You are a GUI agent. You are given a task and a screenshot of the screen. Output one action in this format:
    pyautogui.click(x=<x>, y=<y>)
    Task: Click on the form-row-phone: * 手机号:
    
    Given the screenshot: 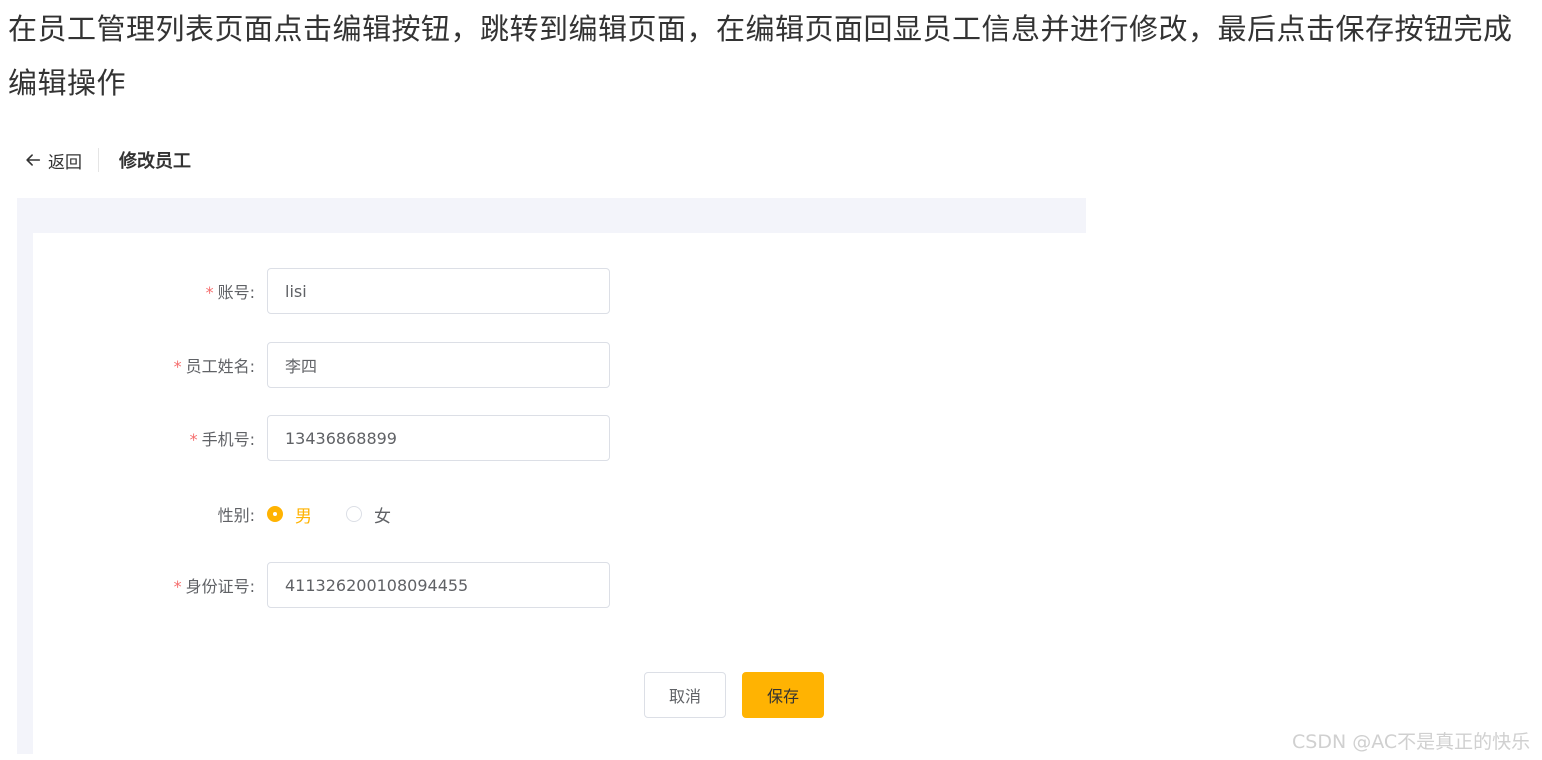 What is the action you would take?
    pyautogui.click(x=321, y=438)
    